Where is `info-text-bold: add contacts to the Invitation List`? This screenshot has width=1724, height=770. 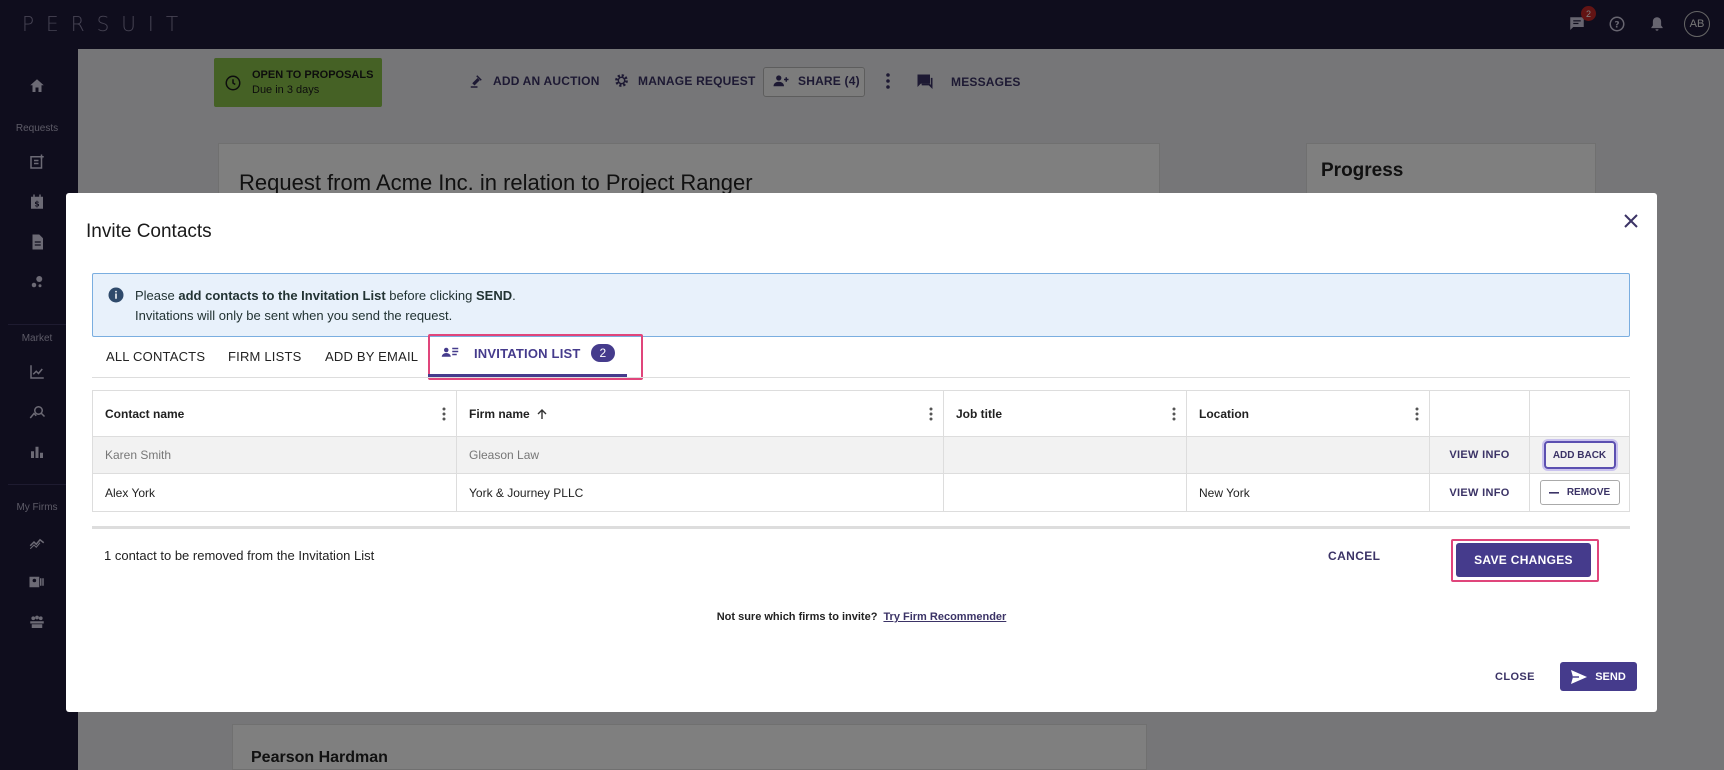 info-text-bold: add contacts to the Invitation List is located at coordinates (282, 295).